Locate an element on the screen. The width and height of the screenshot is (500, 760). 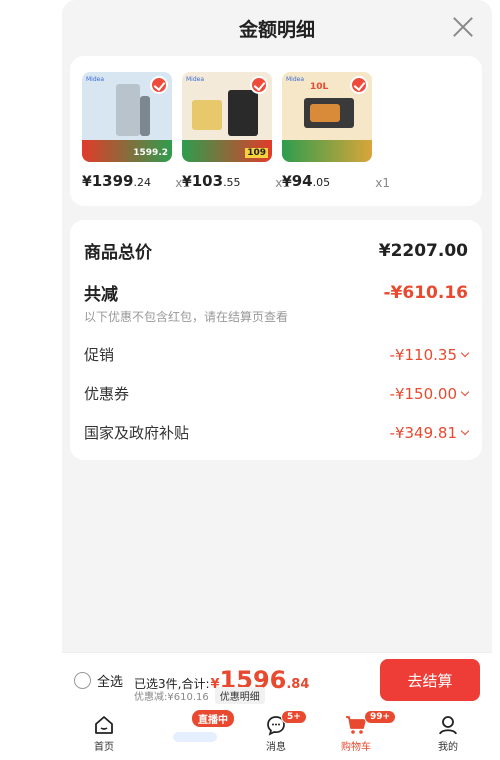
total-value: ¥2207.00 is located at coordinates (423, 250).